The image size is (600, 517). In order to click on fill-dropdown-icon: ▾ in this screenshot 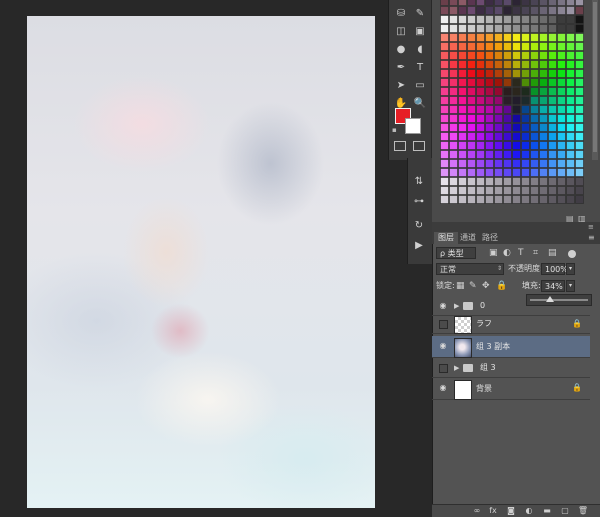, I will do `click(570, 286)`.